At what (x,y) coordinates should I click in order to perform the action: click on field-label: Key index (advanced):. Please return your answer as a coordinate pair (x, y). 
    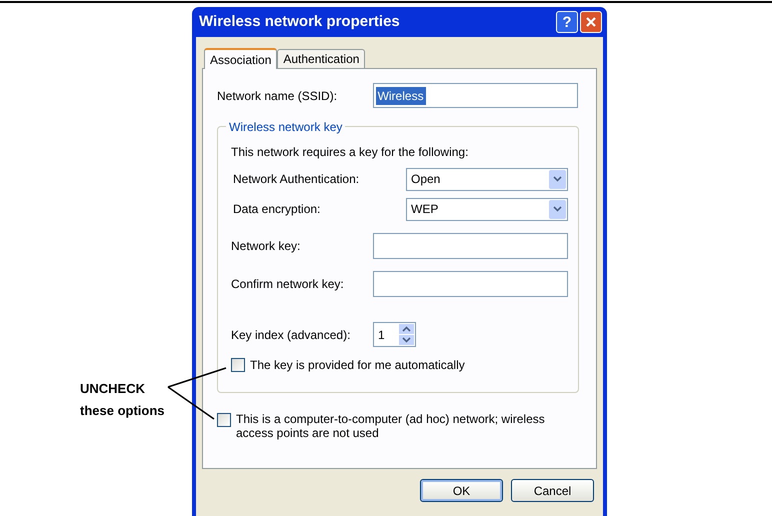
    Looking at the image, I should click on (290, 335).